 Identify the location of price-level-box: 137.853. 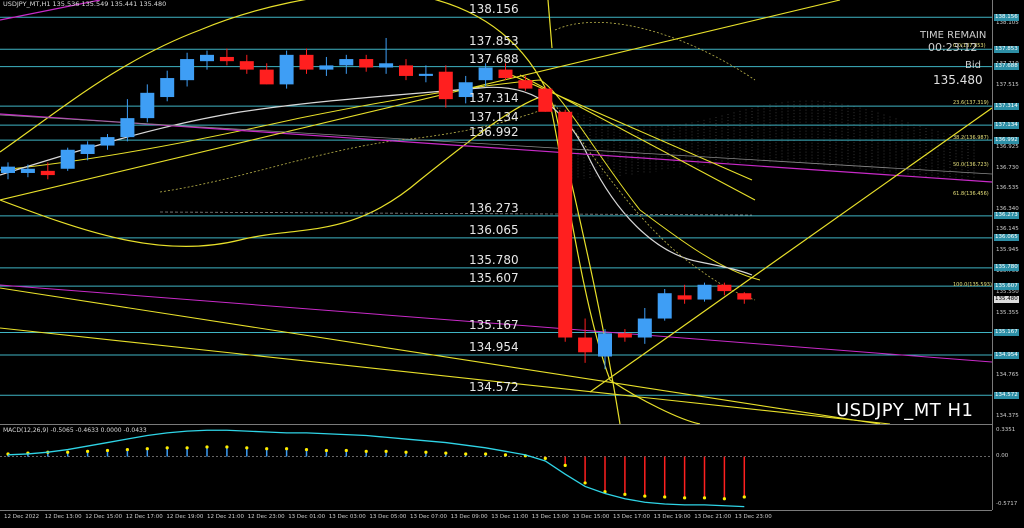
(1006, 49).